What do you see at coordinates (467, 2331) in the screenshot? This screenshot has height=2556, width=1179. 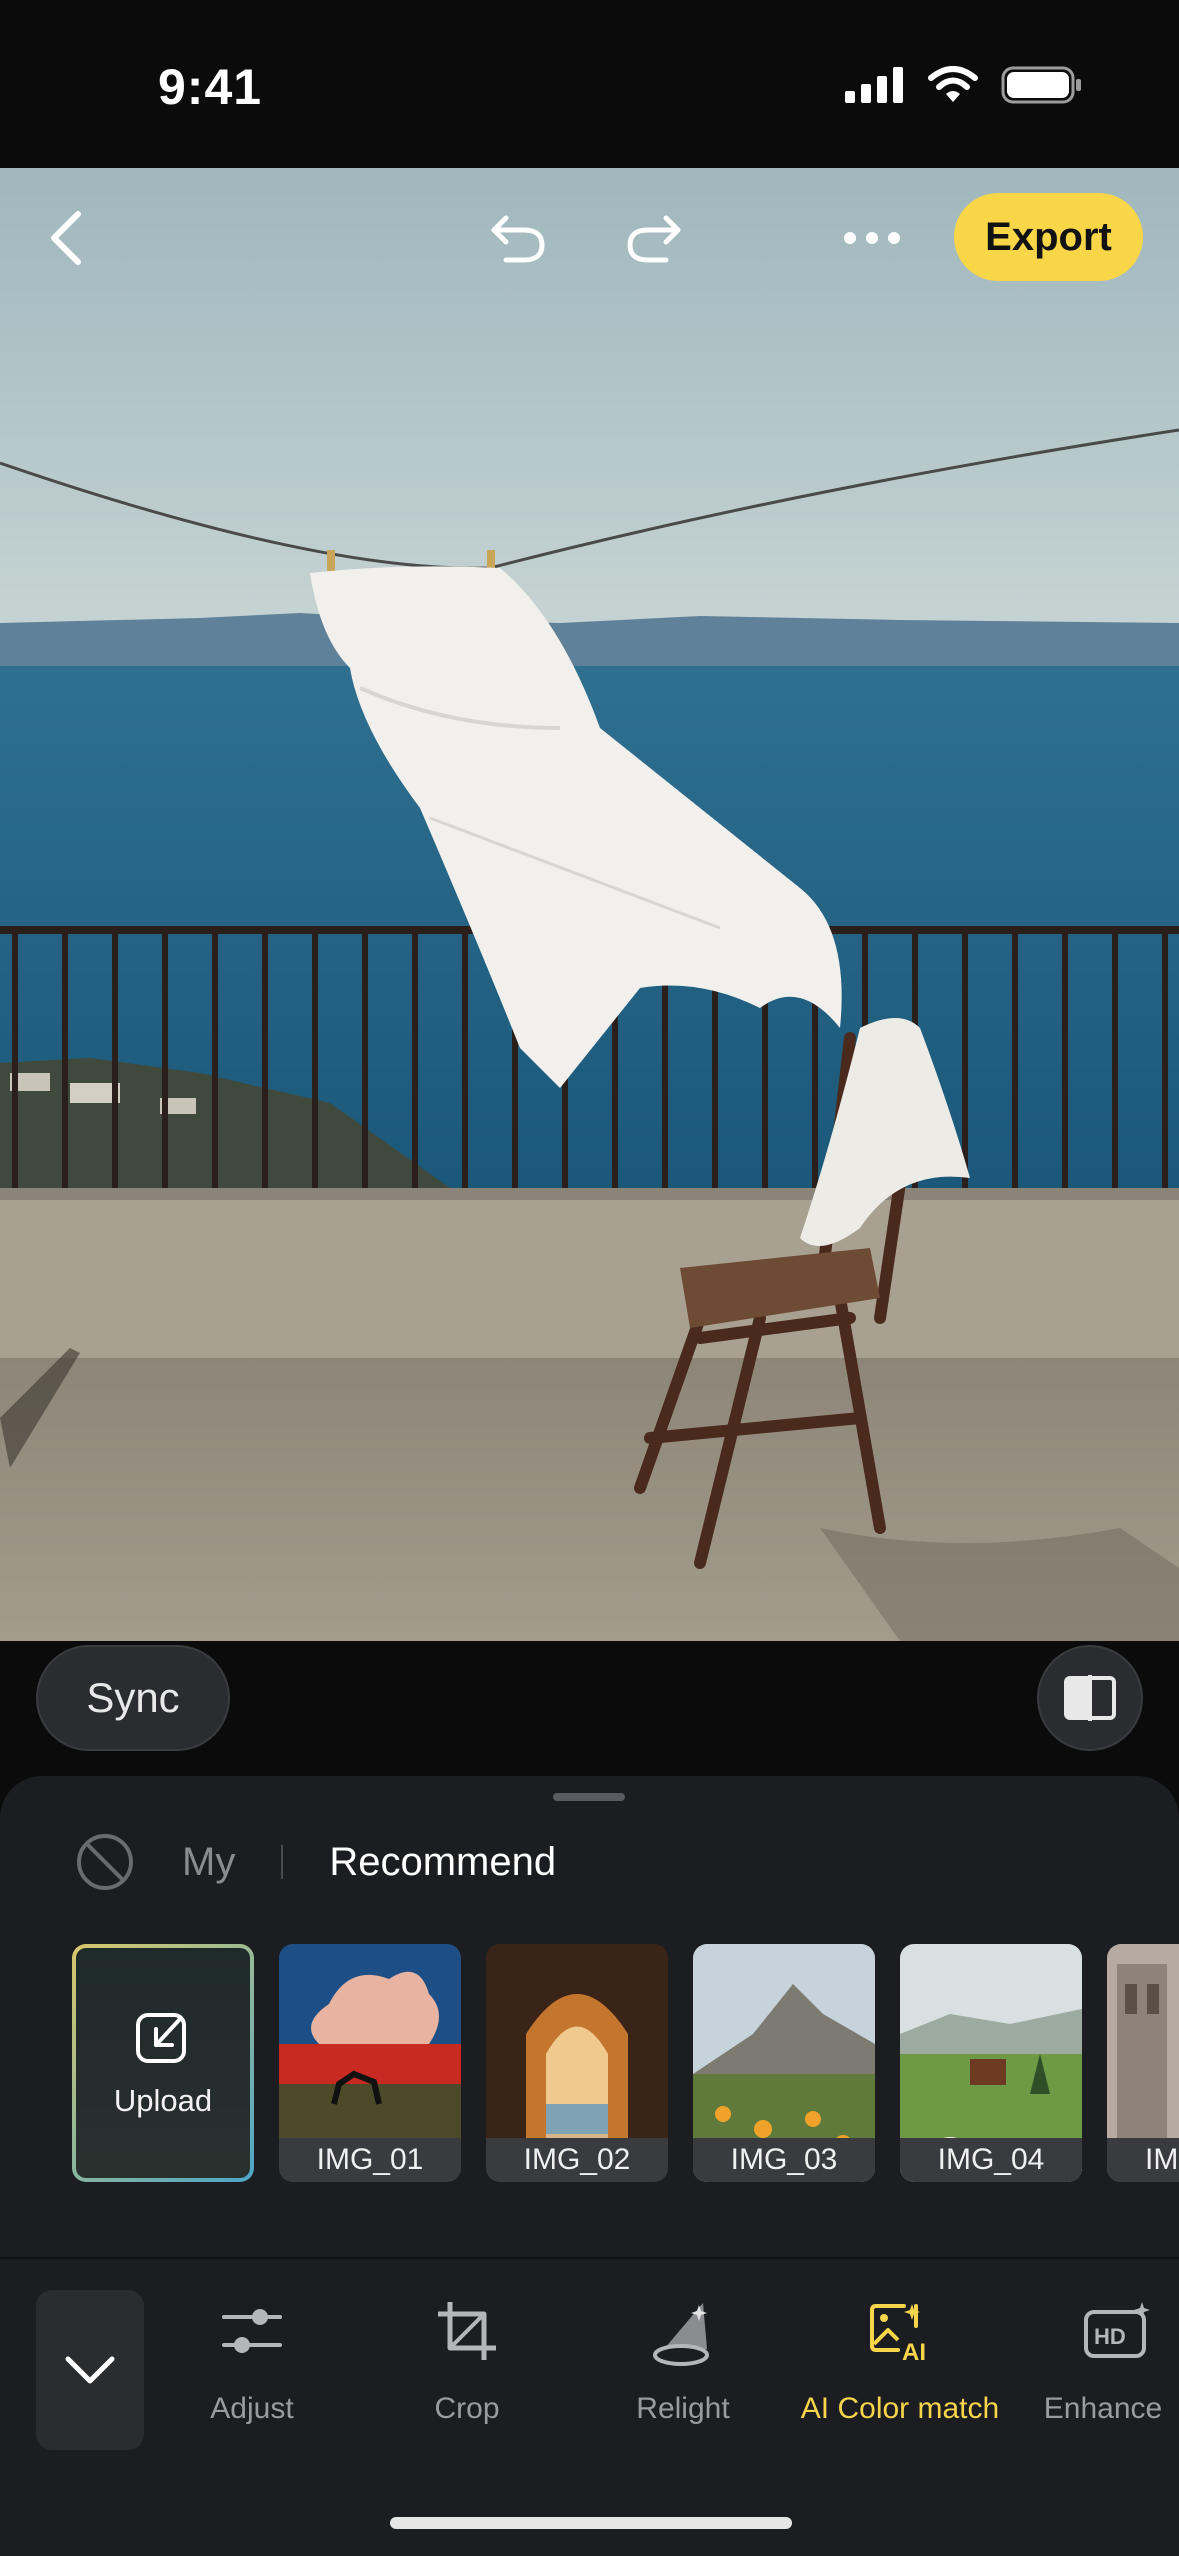 I see `crop-icon` at bounding box center [467, 2331].